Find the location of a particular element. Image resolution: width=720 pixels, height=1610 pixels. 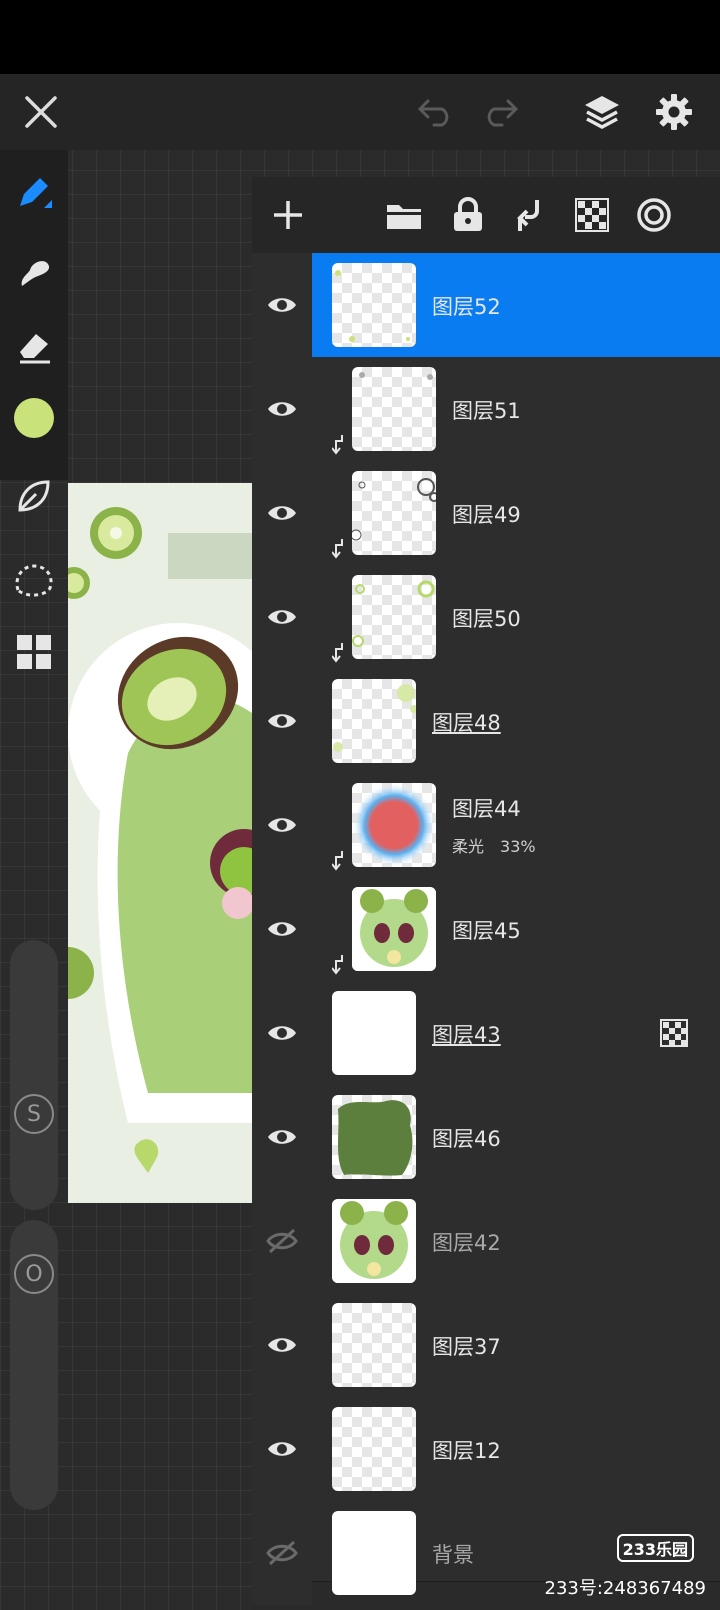

opacity-slider-label: O is located at coordinates (34, 1274).